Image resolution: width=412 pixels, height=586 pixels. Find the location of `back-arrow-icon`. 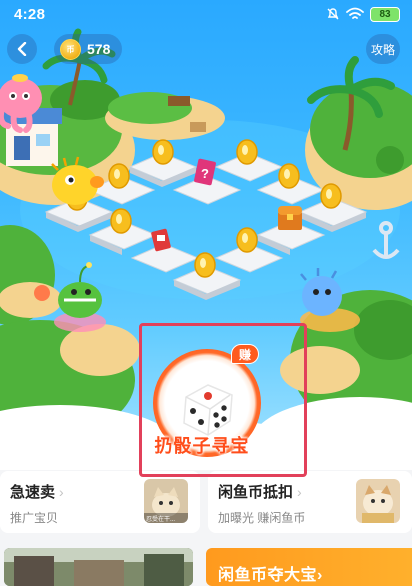

back-arrow-icon is located at coordinates (22, 49).